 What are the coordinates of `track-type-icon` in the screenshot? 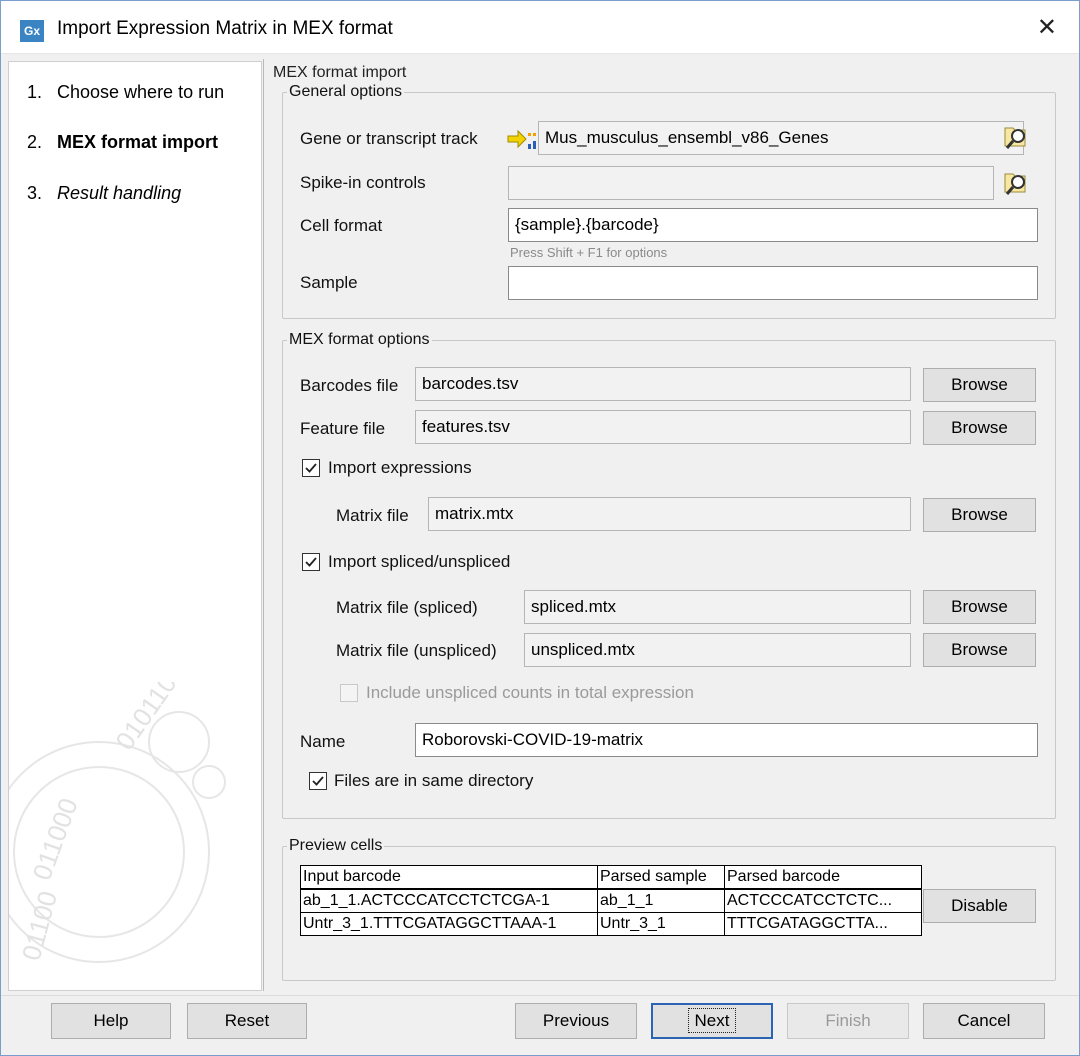 It's located at (521, 139).